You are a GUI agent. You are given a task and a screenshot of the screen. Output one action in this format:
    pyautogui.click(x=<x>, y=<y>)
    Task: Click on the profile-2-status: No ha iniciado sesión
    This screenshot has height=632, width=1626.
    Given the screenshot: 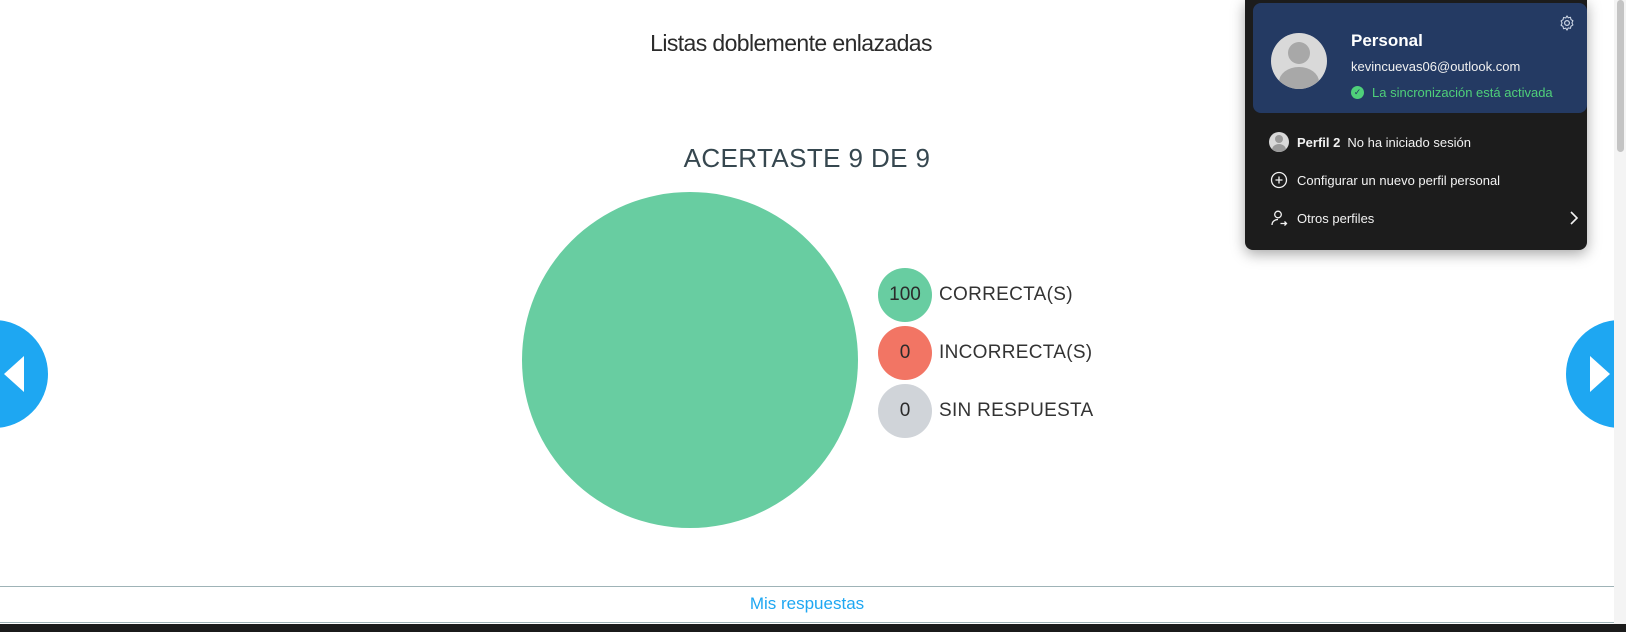 What is the action you would take?
    pyautogui.click(x=1409, y=142)
    